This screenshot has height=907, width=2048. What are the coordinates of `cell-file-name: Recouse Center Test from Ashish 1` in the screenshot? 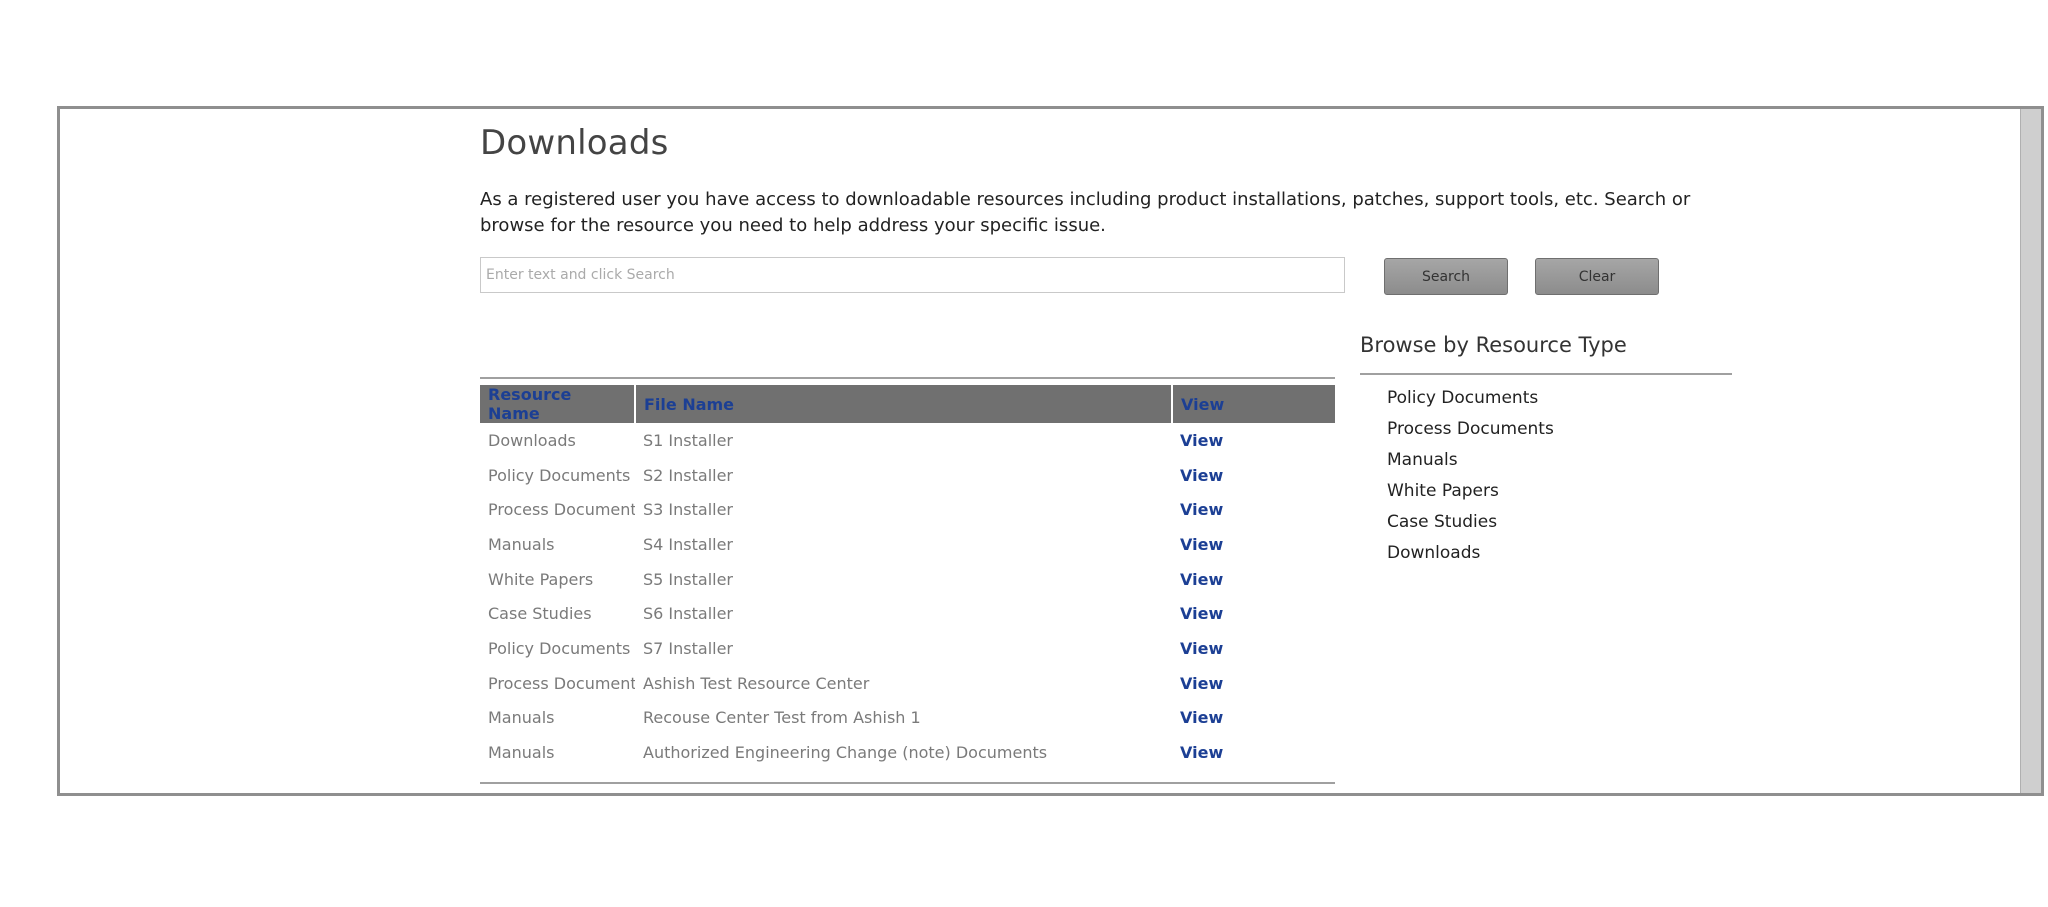 It's located at (782, 718).